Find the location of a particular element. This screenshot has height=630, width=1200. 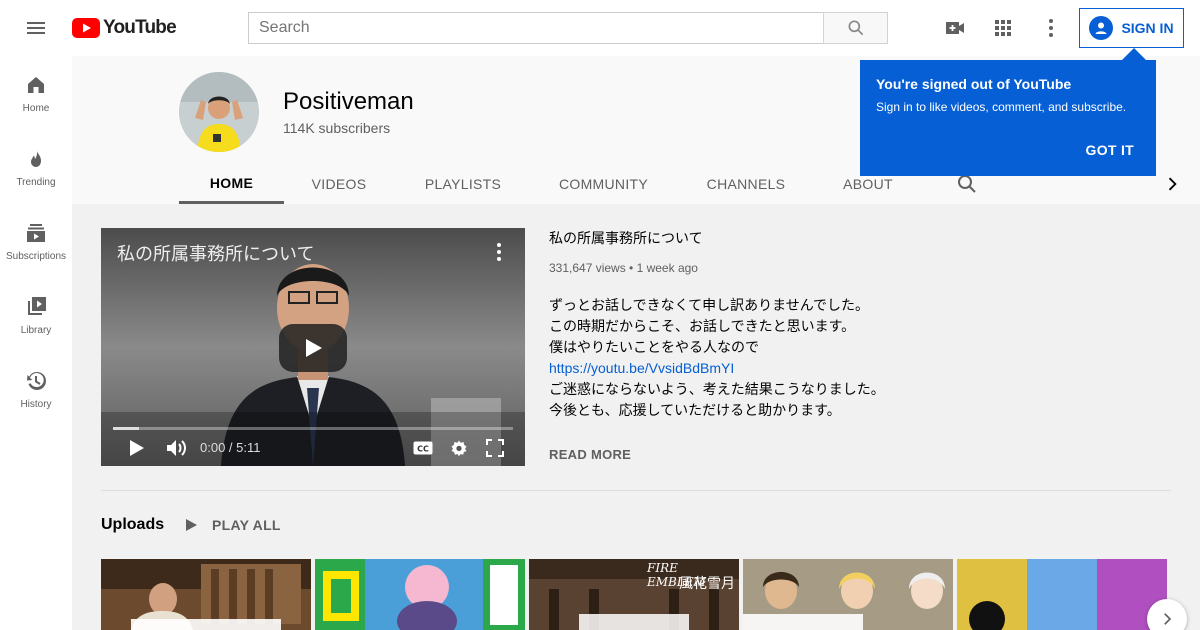

read-more-button: READ MORE is located at coordinates (590, 454).